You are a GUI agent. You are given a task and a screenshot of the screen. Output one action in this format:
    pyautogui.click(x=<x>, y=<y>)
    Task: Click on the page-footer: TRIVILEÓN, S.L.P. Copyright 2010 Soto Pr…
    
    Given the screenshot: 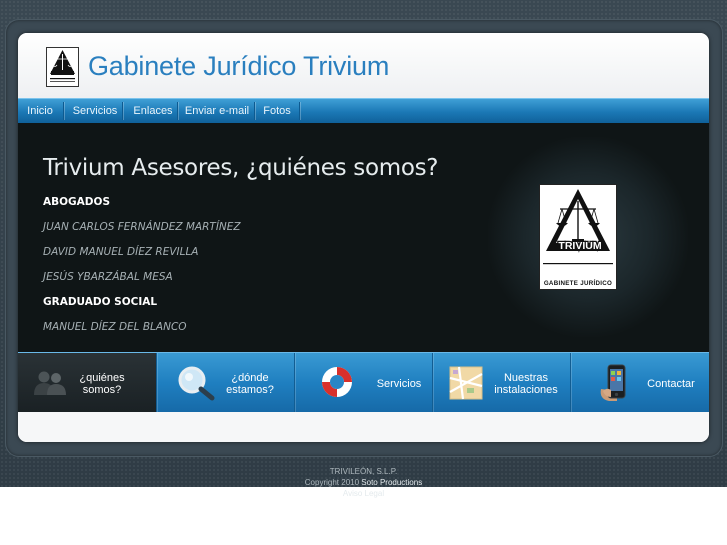 What is the action you would take?
    pyautogui.click(x=363, y=482)
    